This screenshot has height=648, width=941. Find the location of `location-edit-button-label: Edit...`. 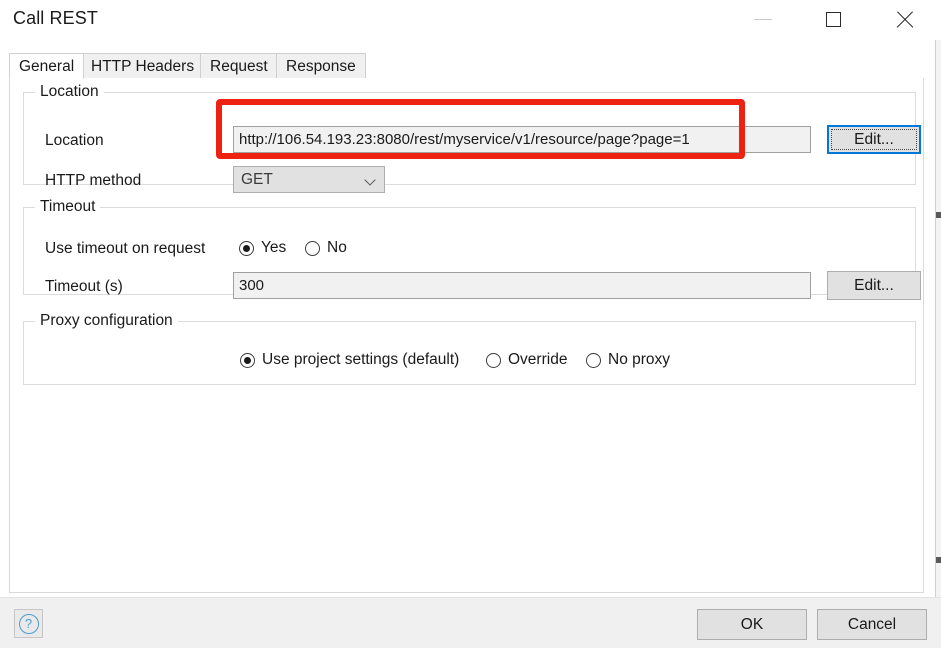

location-edit-button-label: Edit... is located at coordinates (874, 139).